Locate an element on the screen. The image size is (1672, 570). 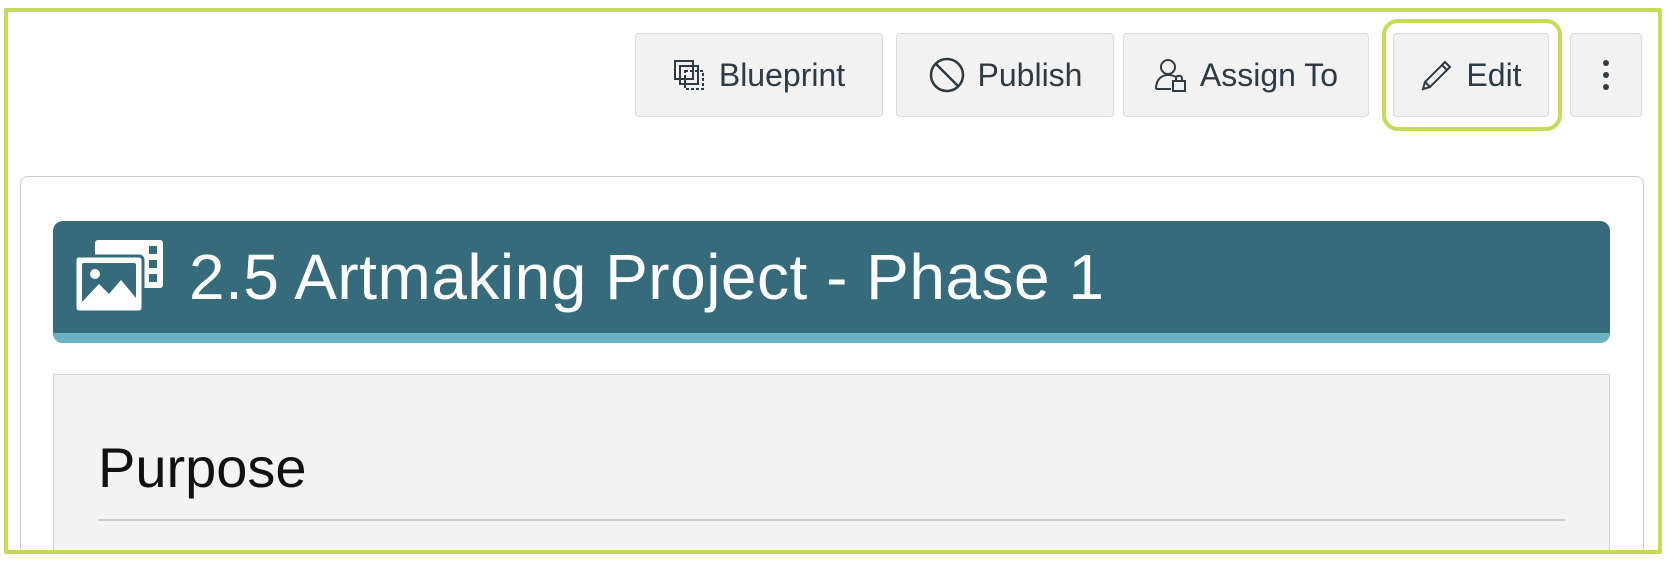
blueprint-button: Blueprint is located at coordinates (759, 75).